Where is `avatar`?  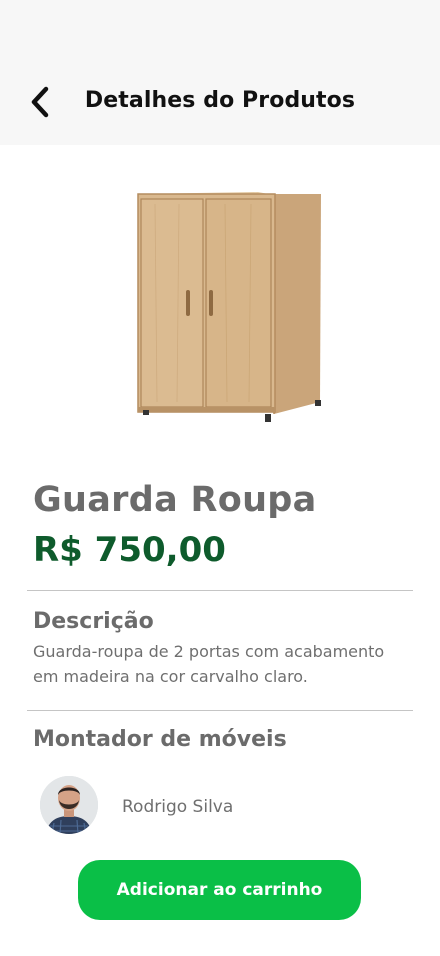
avatar is located at coordinates (69, 805).